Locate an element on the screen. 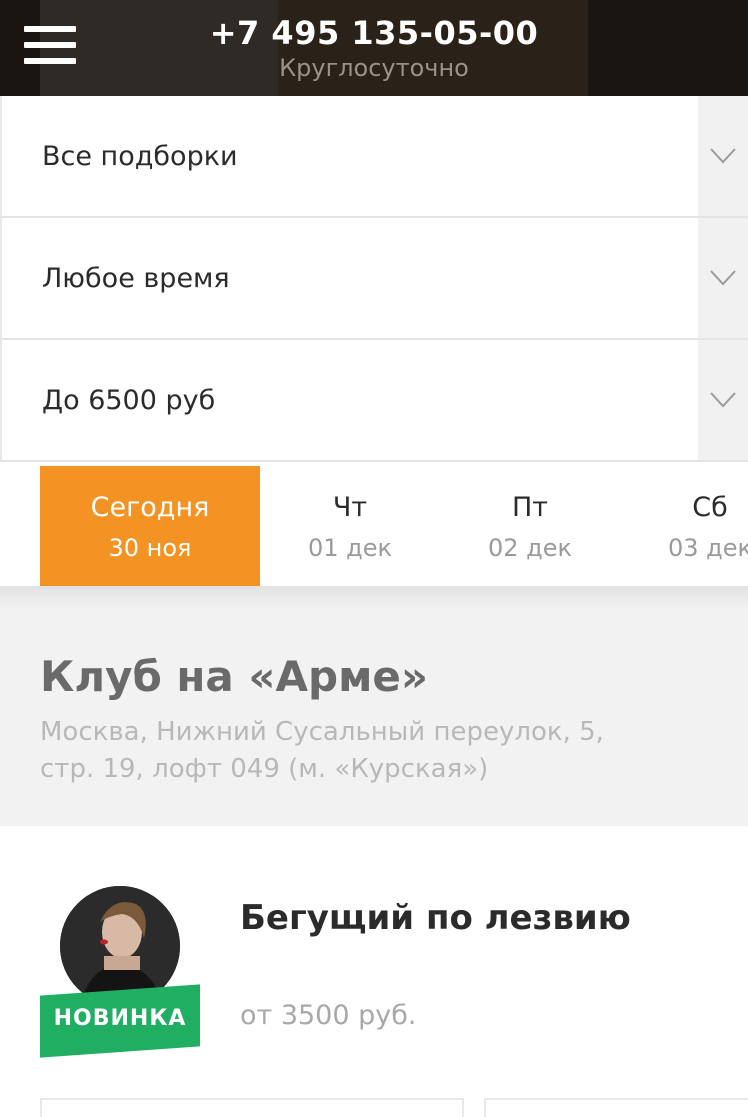 This screenshot has width=748, height=1117. time-filter-label: Любое время is located at coordinates (136, 278).